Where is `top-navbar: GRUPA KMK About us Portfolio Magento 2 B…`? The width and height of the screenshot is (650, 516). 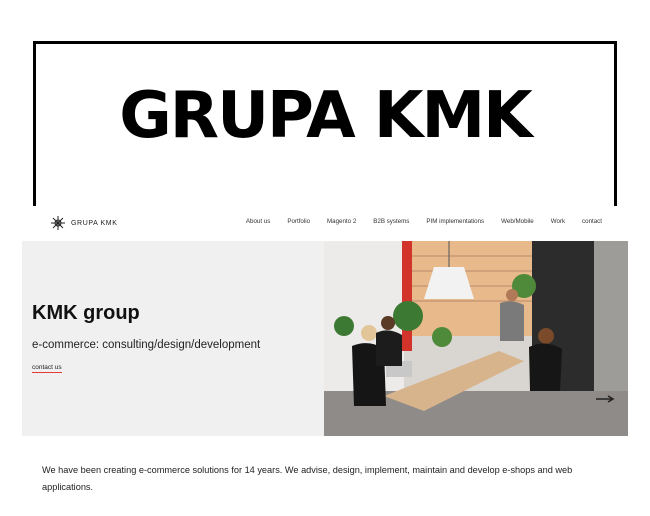 top-navbar: GRUPA KMK About us Portfolio Magento 2 B… is located at coordinates (325, 223).